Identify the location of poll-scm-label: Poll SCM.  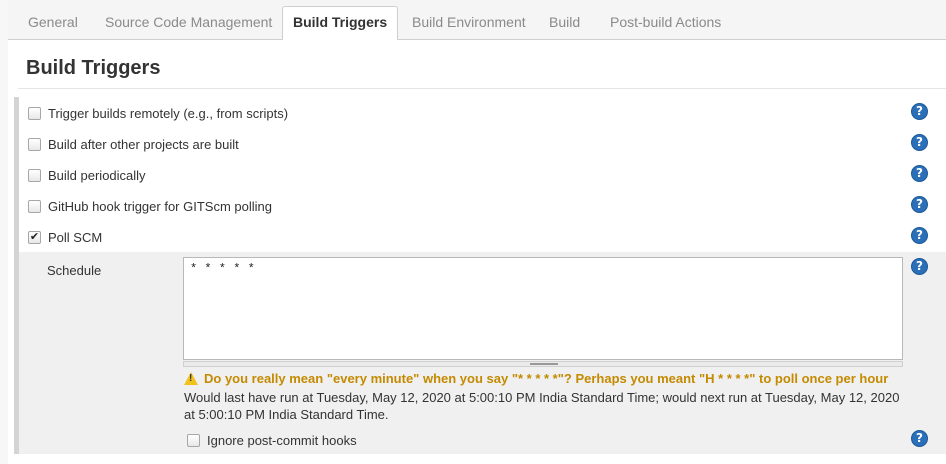
(75, 237).